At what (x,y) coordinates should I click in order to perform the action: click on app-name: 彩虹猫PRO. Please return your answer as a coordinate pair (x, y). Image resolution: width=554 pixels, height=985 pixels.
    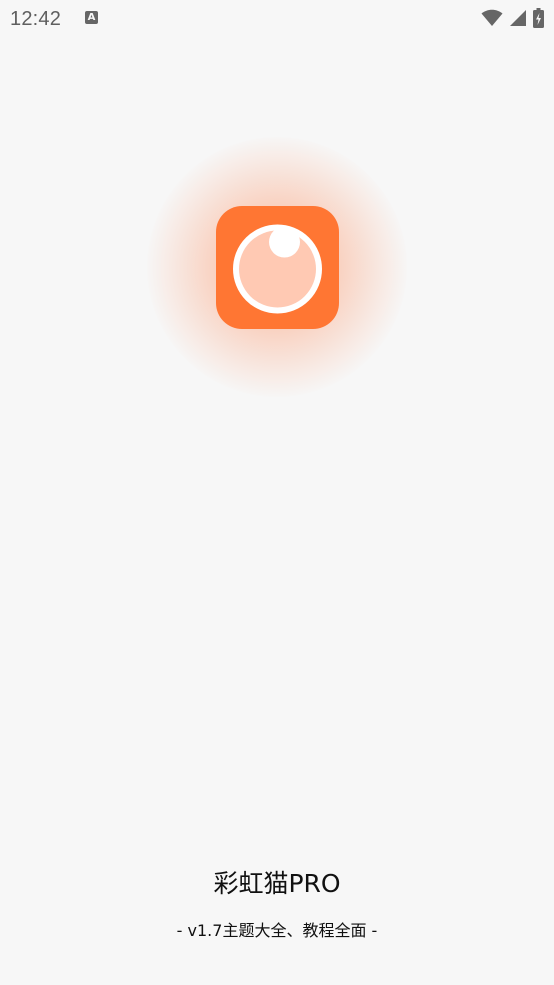
    Looking at the image, I should click on (277, 883).